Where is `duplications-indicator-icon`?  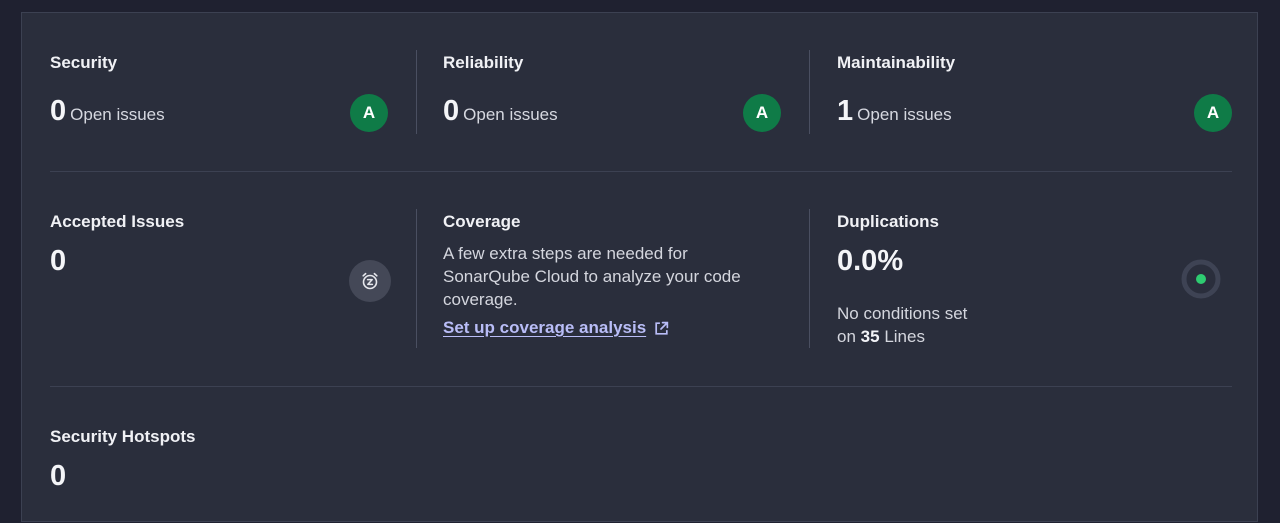
duplications-indicator-icon is located at coordinates (1201, 279).